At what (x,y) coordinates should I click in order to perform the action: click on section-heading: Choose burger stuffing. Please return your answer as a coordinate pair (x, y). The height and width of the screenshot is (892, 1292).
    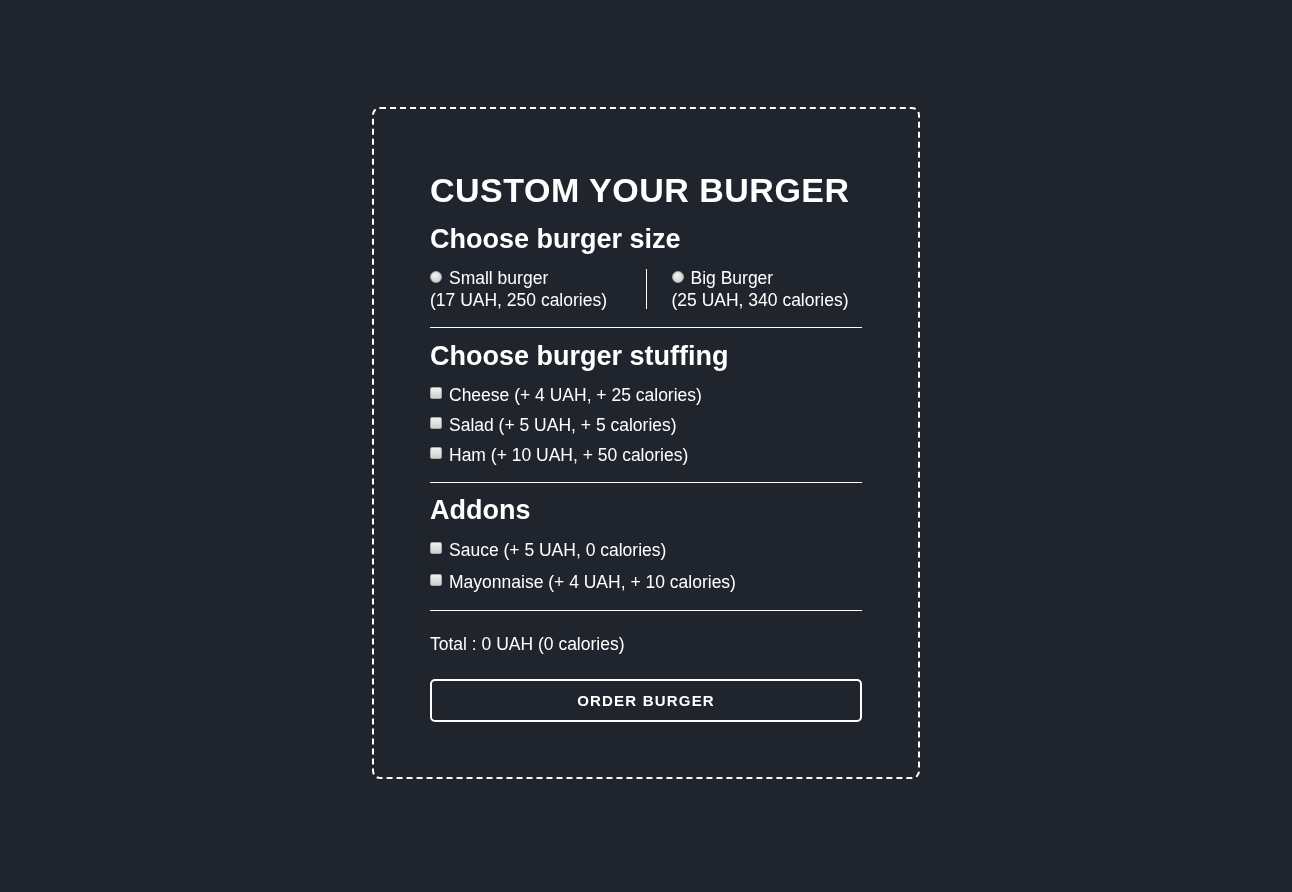
    Looking at the image, I should click on (579, 356).